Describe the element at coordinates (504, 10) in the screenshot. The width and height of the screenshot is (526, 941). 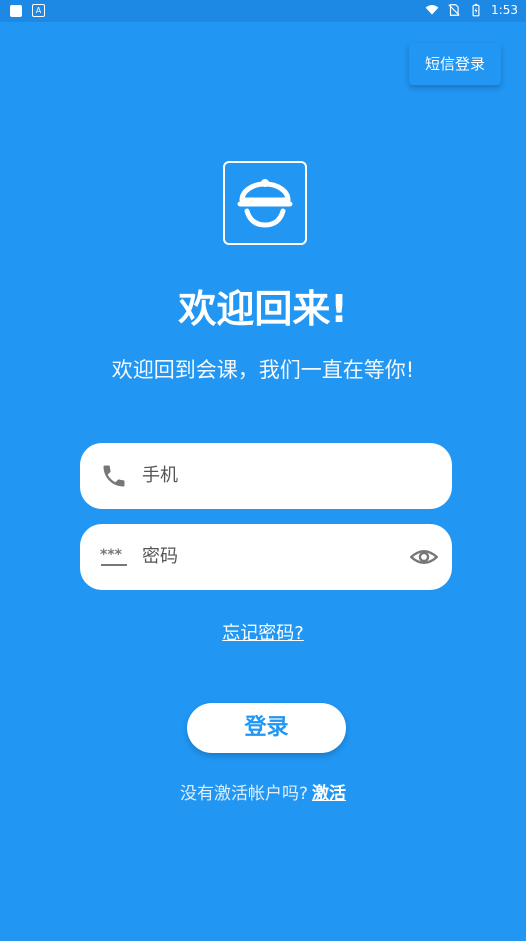
I see `status-time: 1:53` at that location.